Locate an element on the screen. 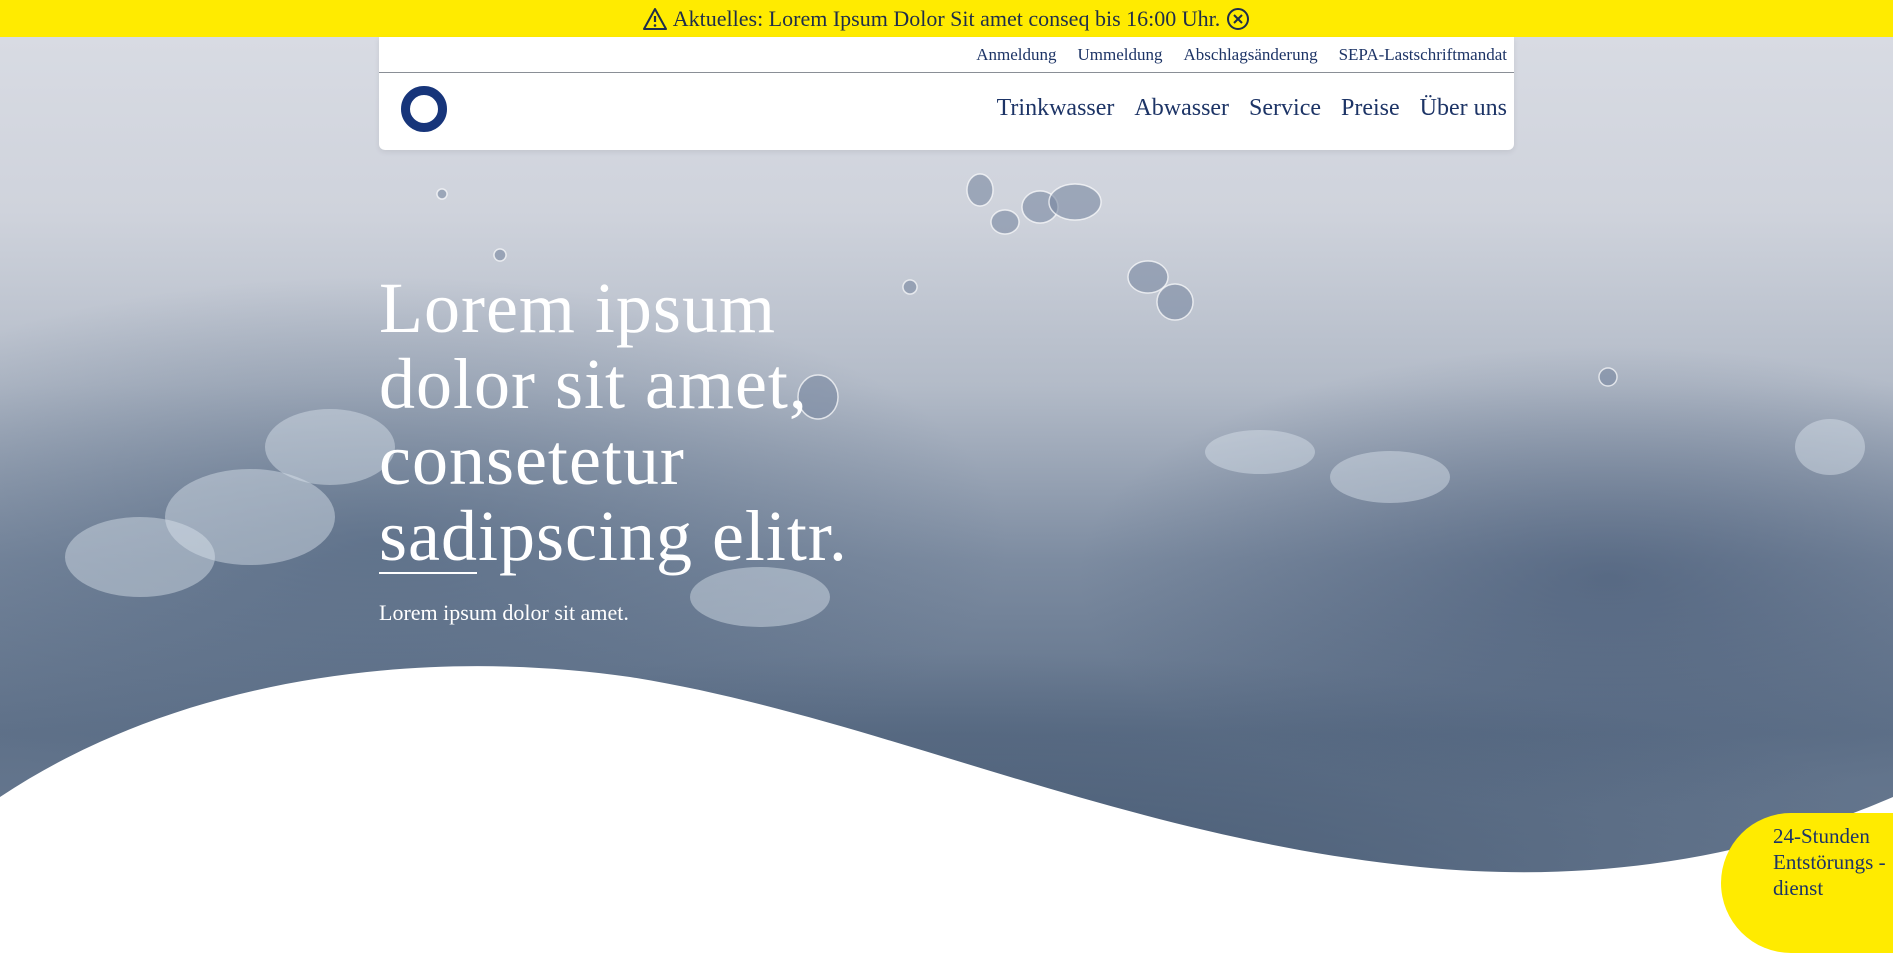 This screenshot has width=1893, height=953. close-circle-icon is located at coordinates (1238, 19).